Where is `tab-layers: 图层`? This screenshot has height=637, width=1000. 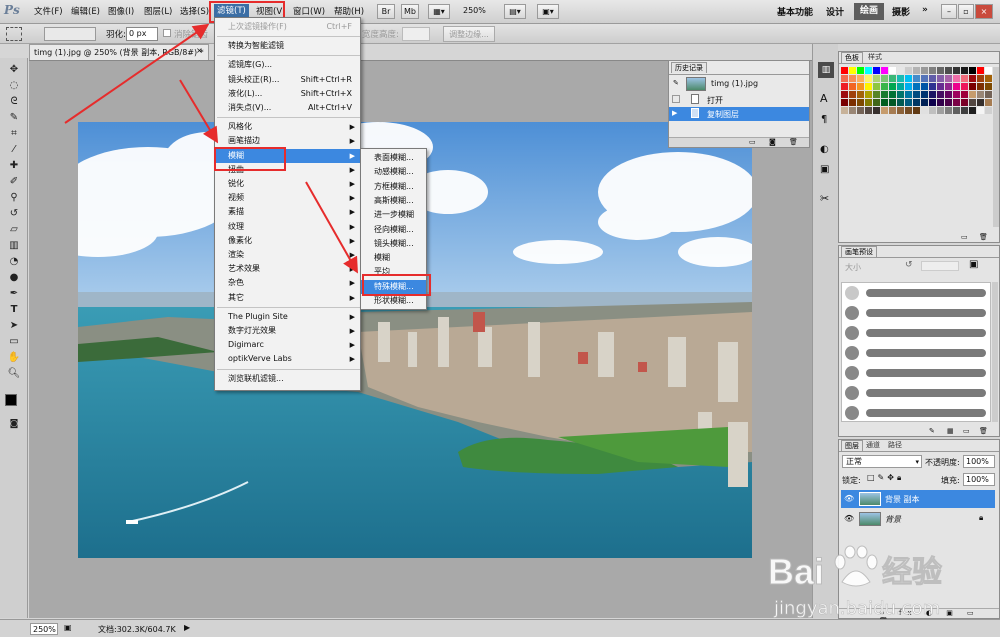 tab-layers: 图层 is located at coordinates (852, 445).